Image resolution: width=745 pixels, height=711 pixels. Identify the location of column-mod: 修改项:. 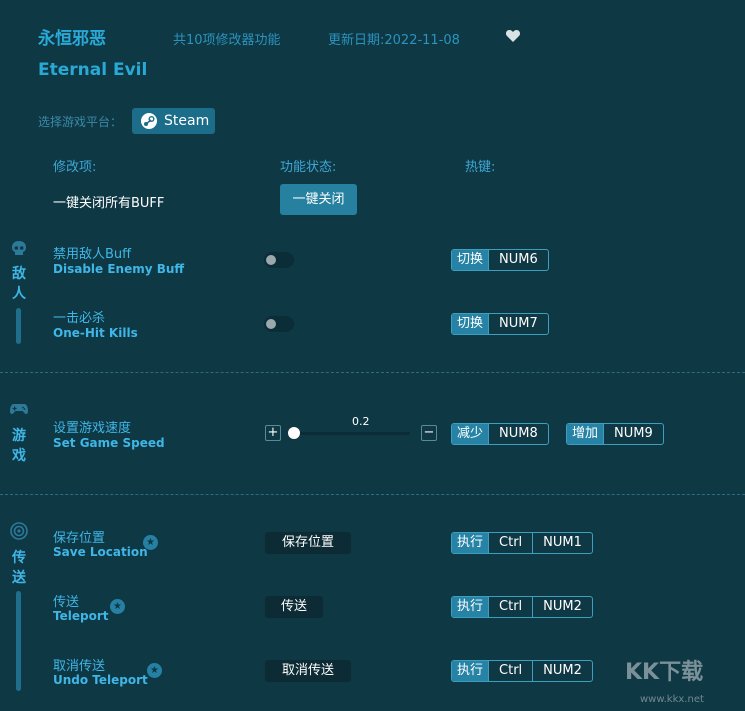
(75, 167).